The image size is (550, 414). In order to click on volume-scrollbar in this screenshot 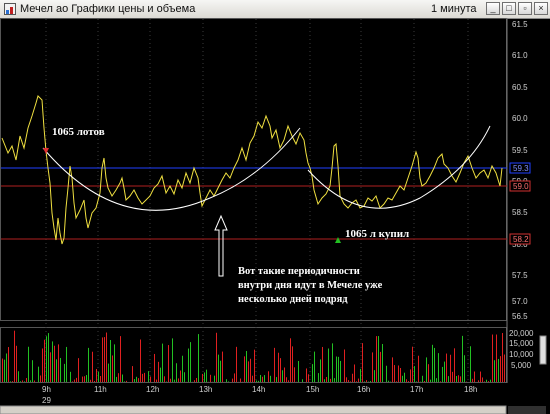, I will do `click(543, 350)`.